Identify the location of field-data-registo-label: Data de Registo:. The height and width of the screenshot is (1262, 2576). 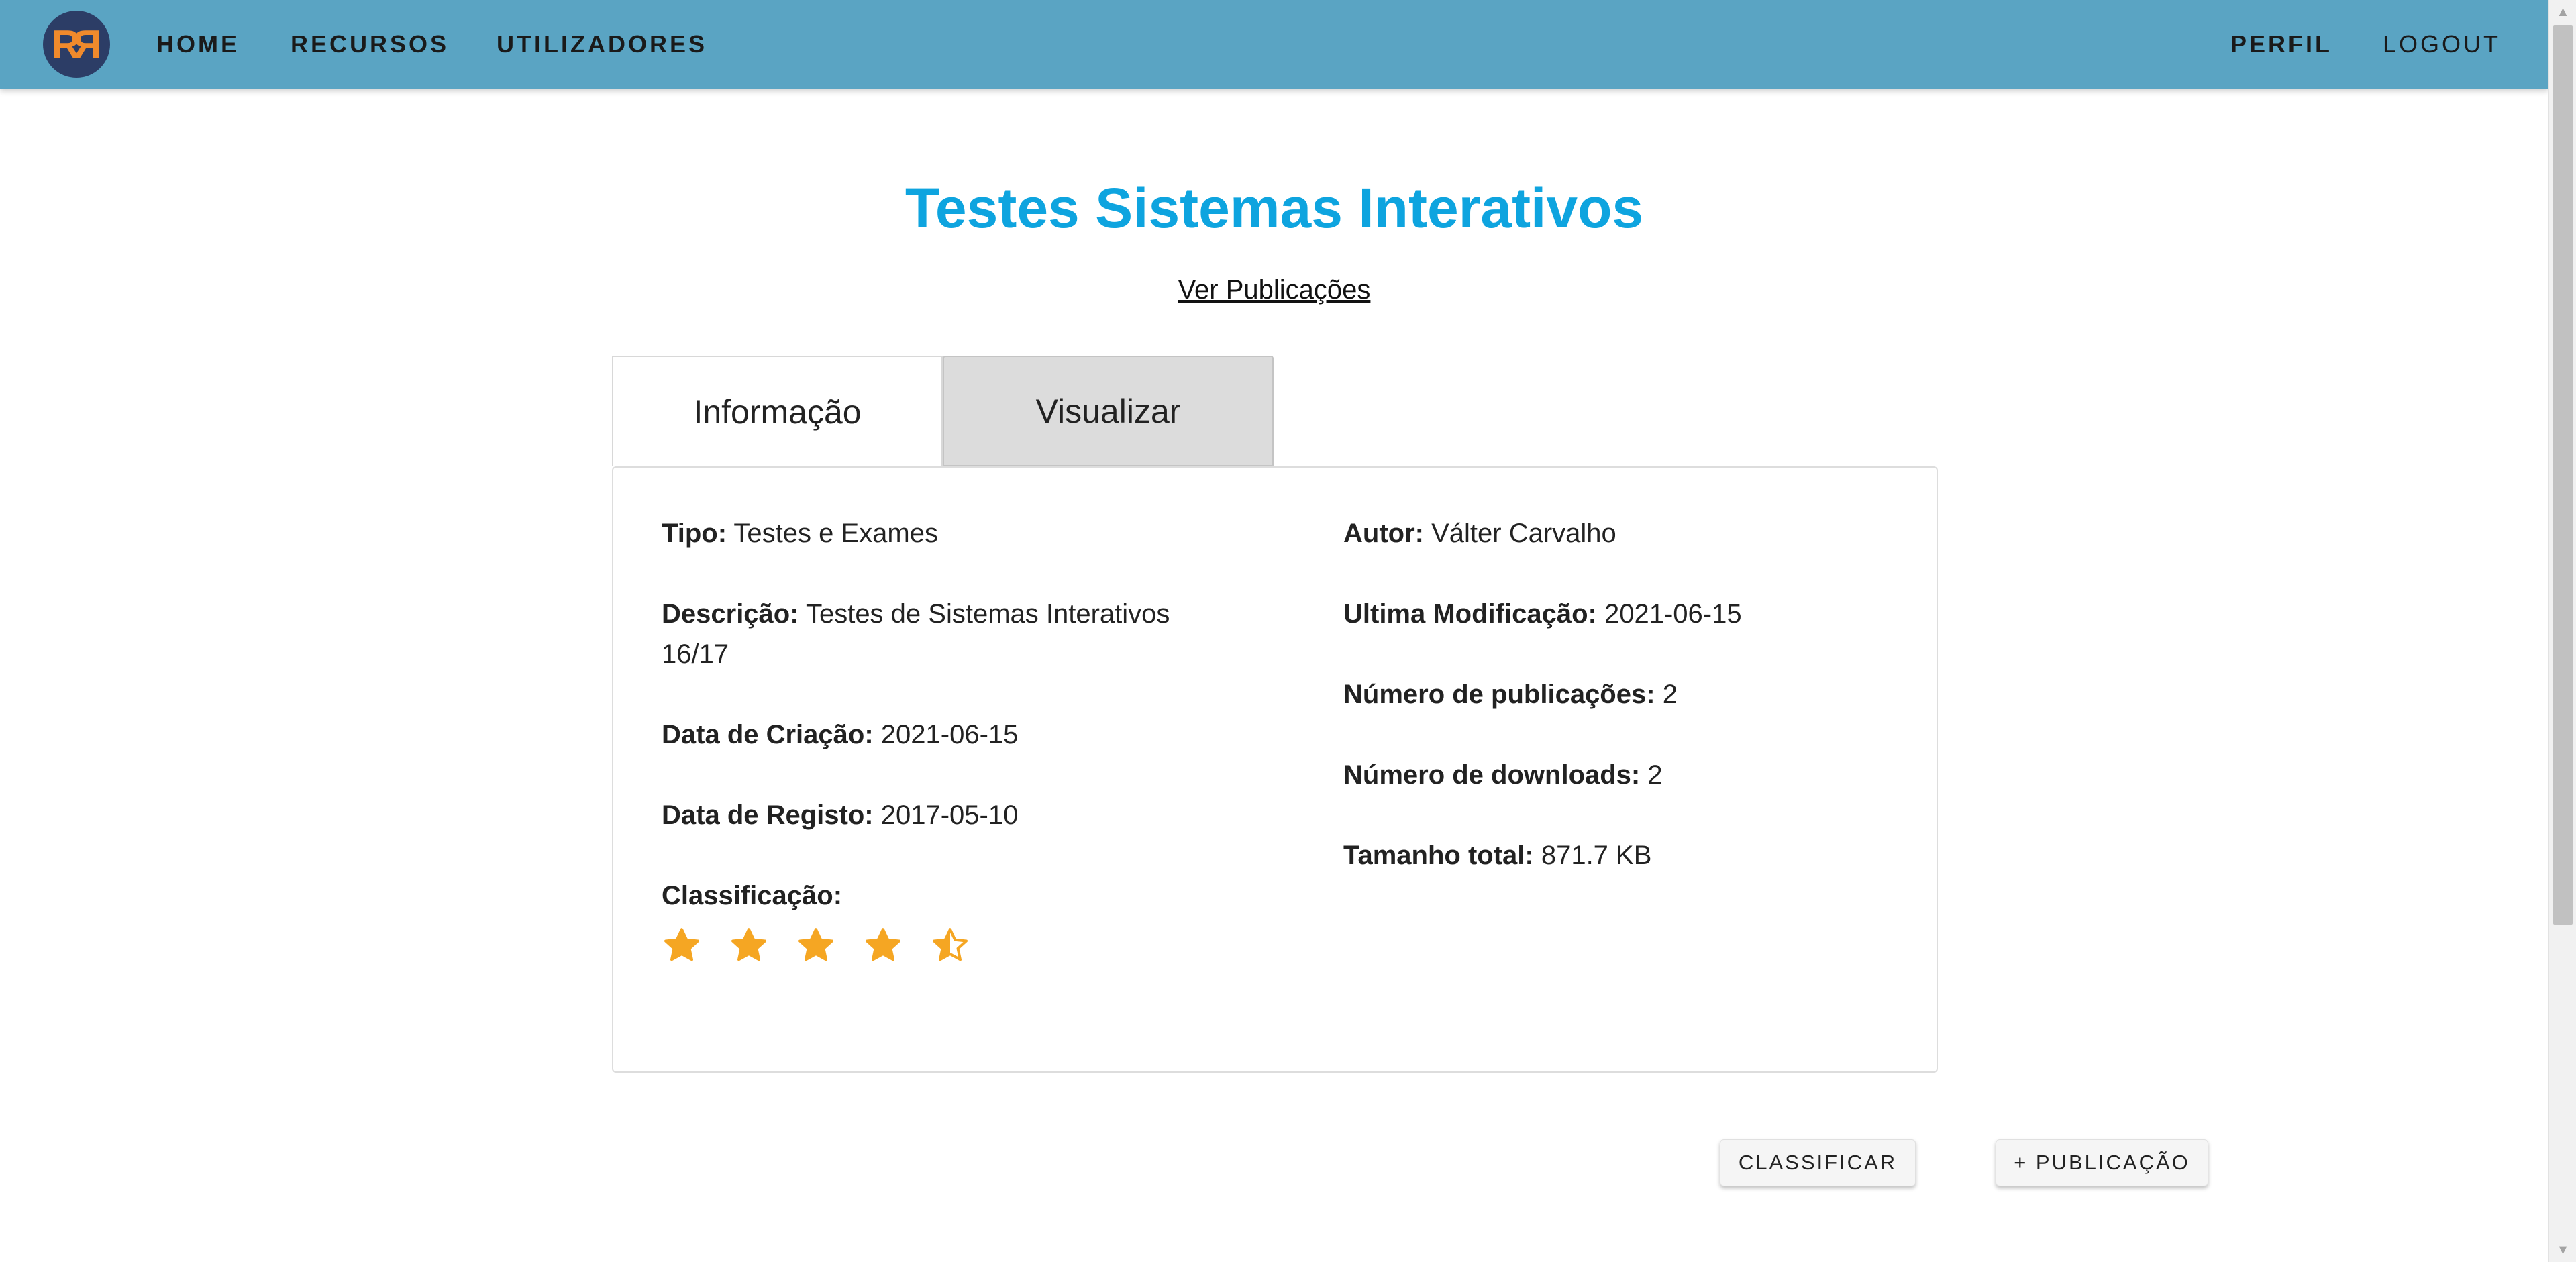
(768, 815).